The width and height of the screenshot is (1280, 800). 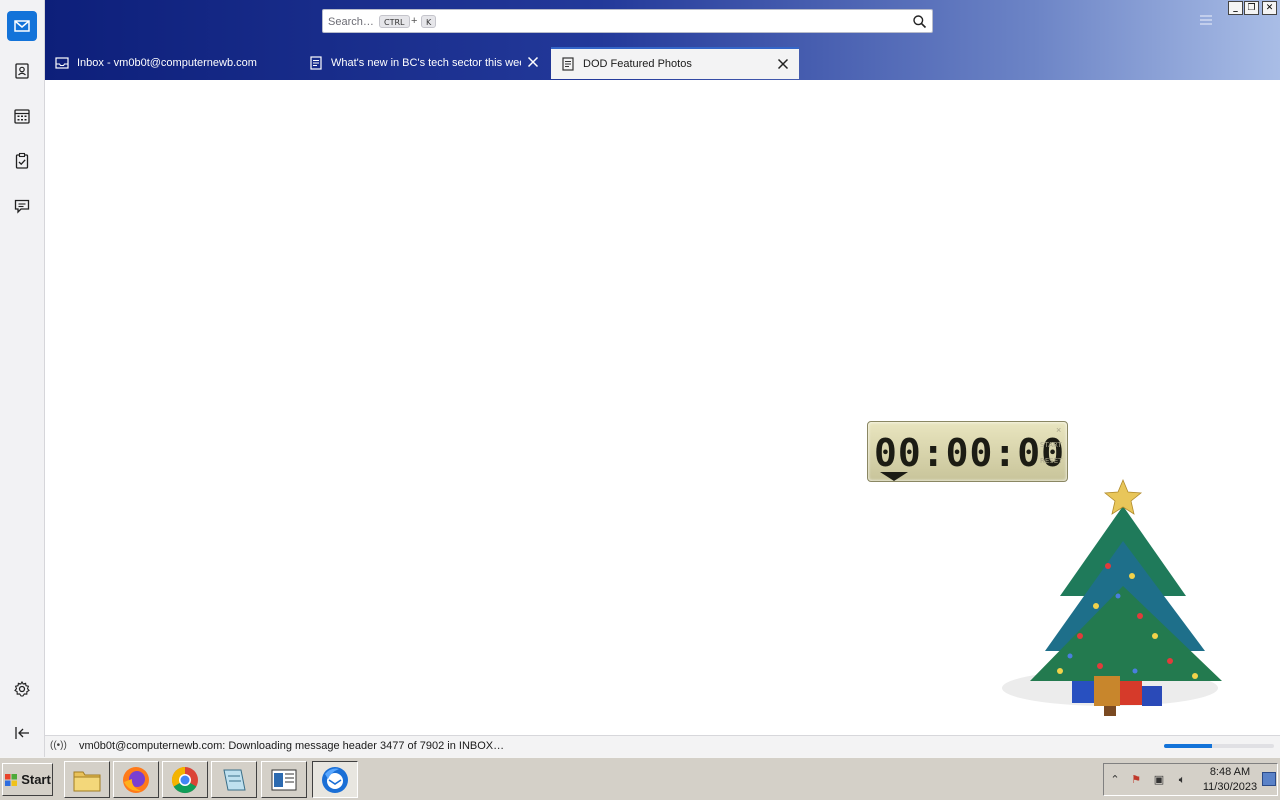 I want to click on shortcut-ctrl-key: CTRL, so click(x=394, y=21).